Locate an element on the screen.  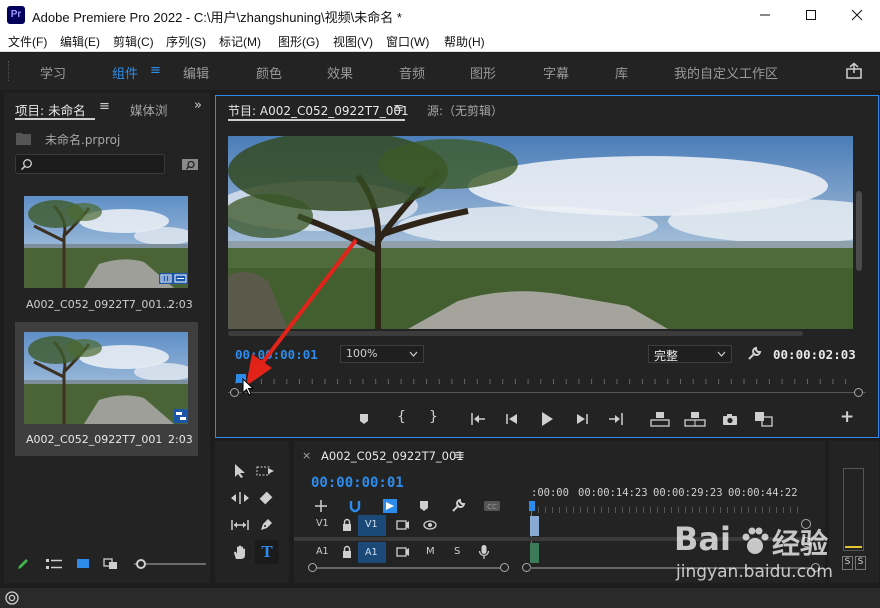
sequence-icon is located at coordinates (181, 416).